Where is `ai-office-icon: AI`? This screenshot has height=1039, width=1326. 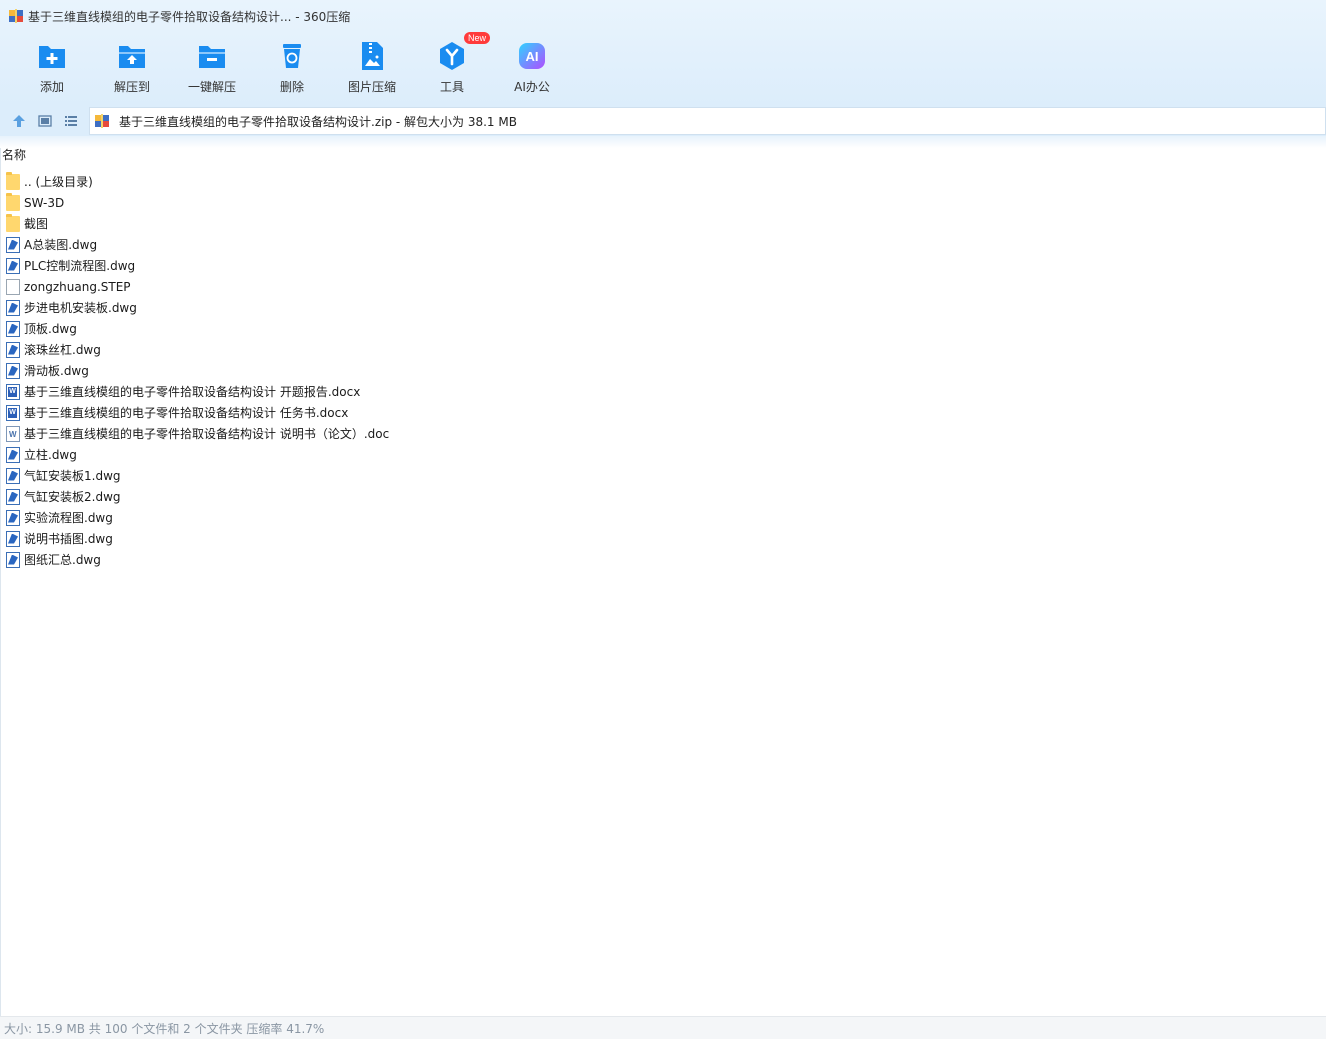 ai-office-icon: AI is located at coordinates (532, 56).